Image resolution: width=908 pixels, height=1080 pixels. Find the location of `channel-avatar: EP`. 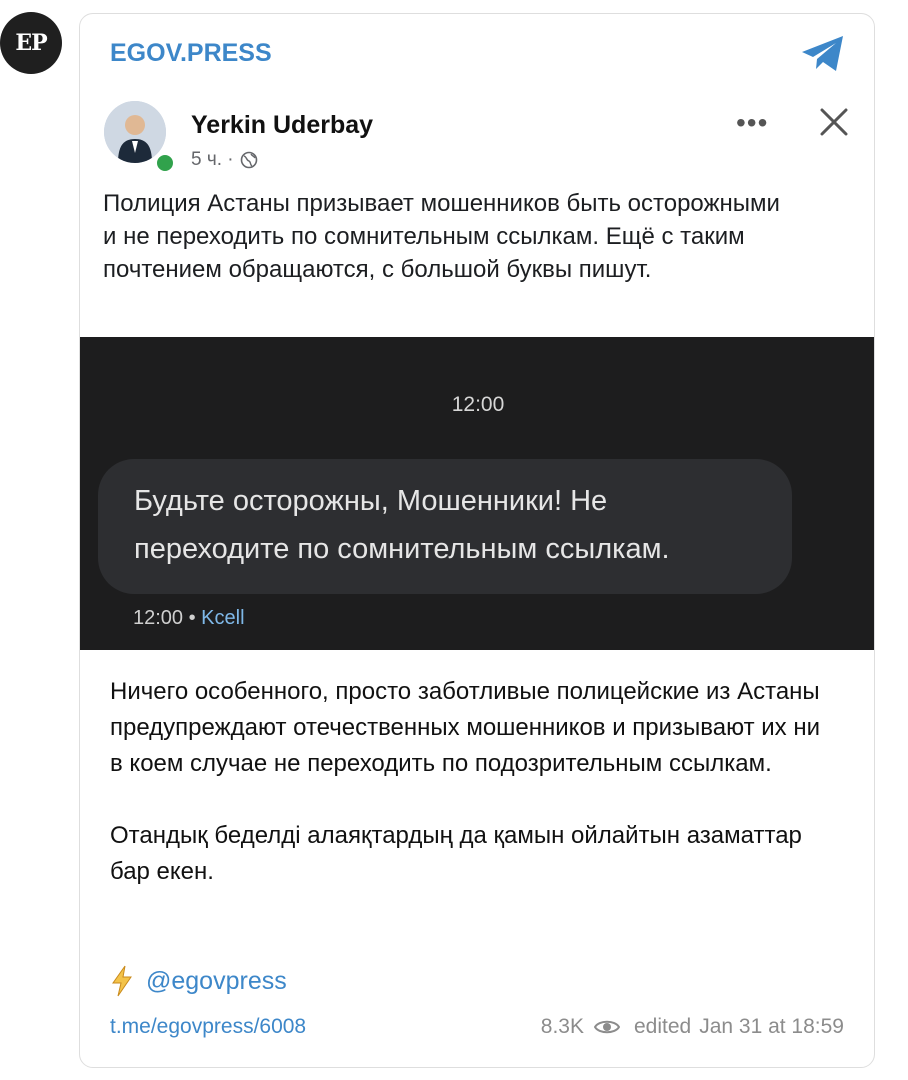

channel-avatar: EP is located at coordinates (31, 43).